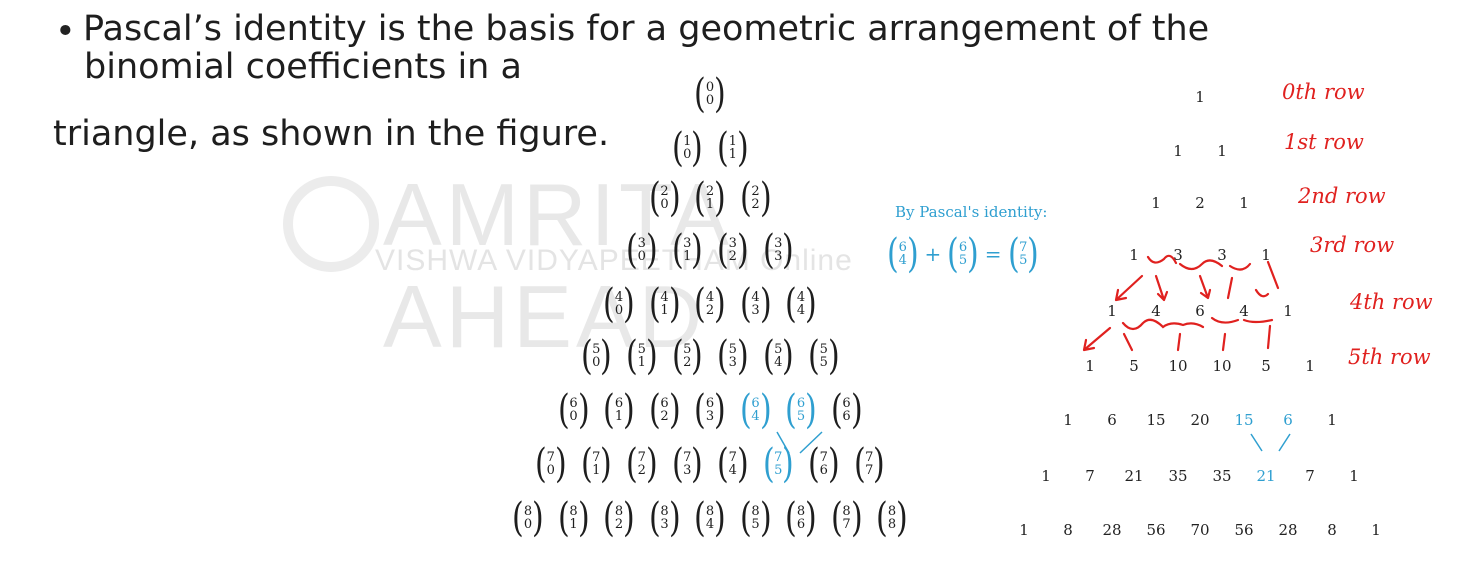  Describe the element at coordinates (755, 198) in the screenshot. I see `binomial-coefficient: (2 2)` at that location.